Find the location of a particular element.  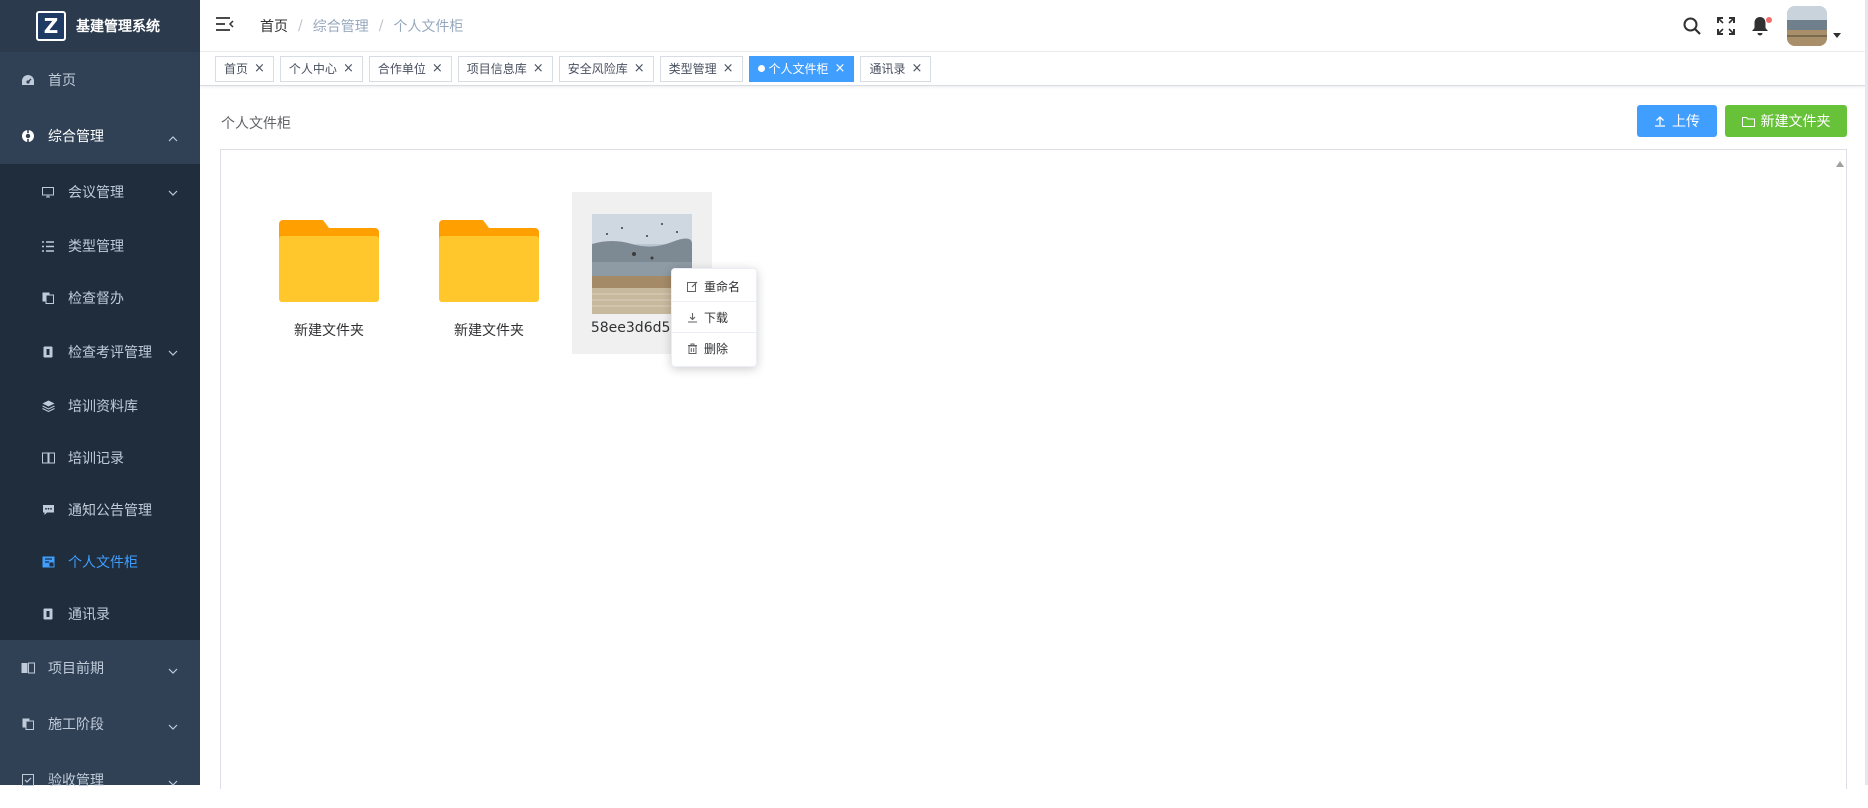

caret-down-icon is located at coordinates (1837, 34).